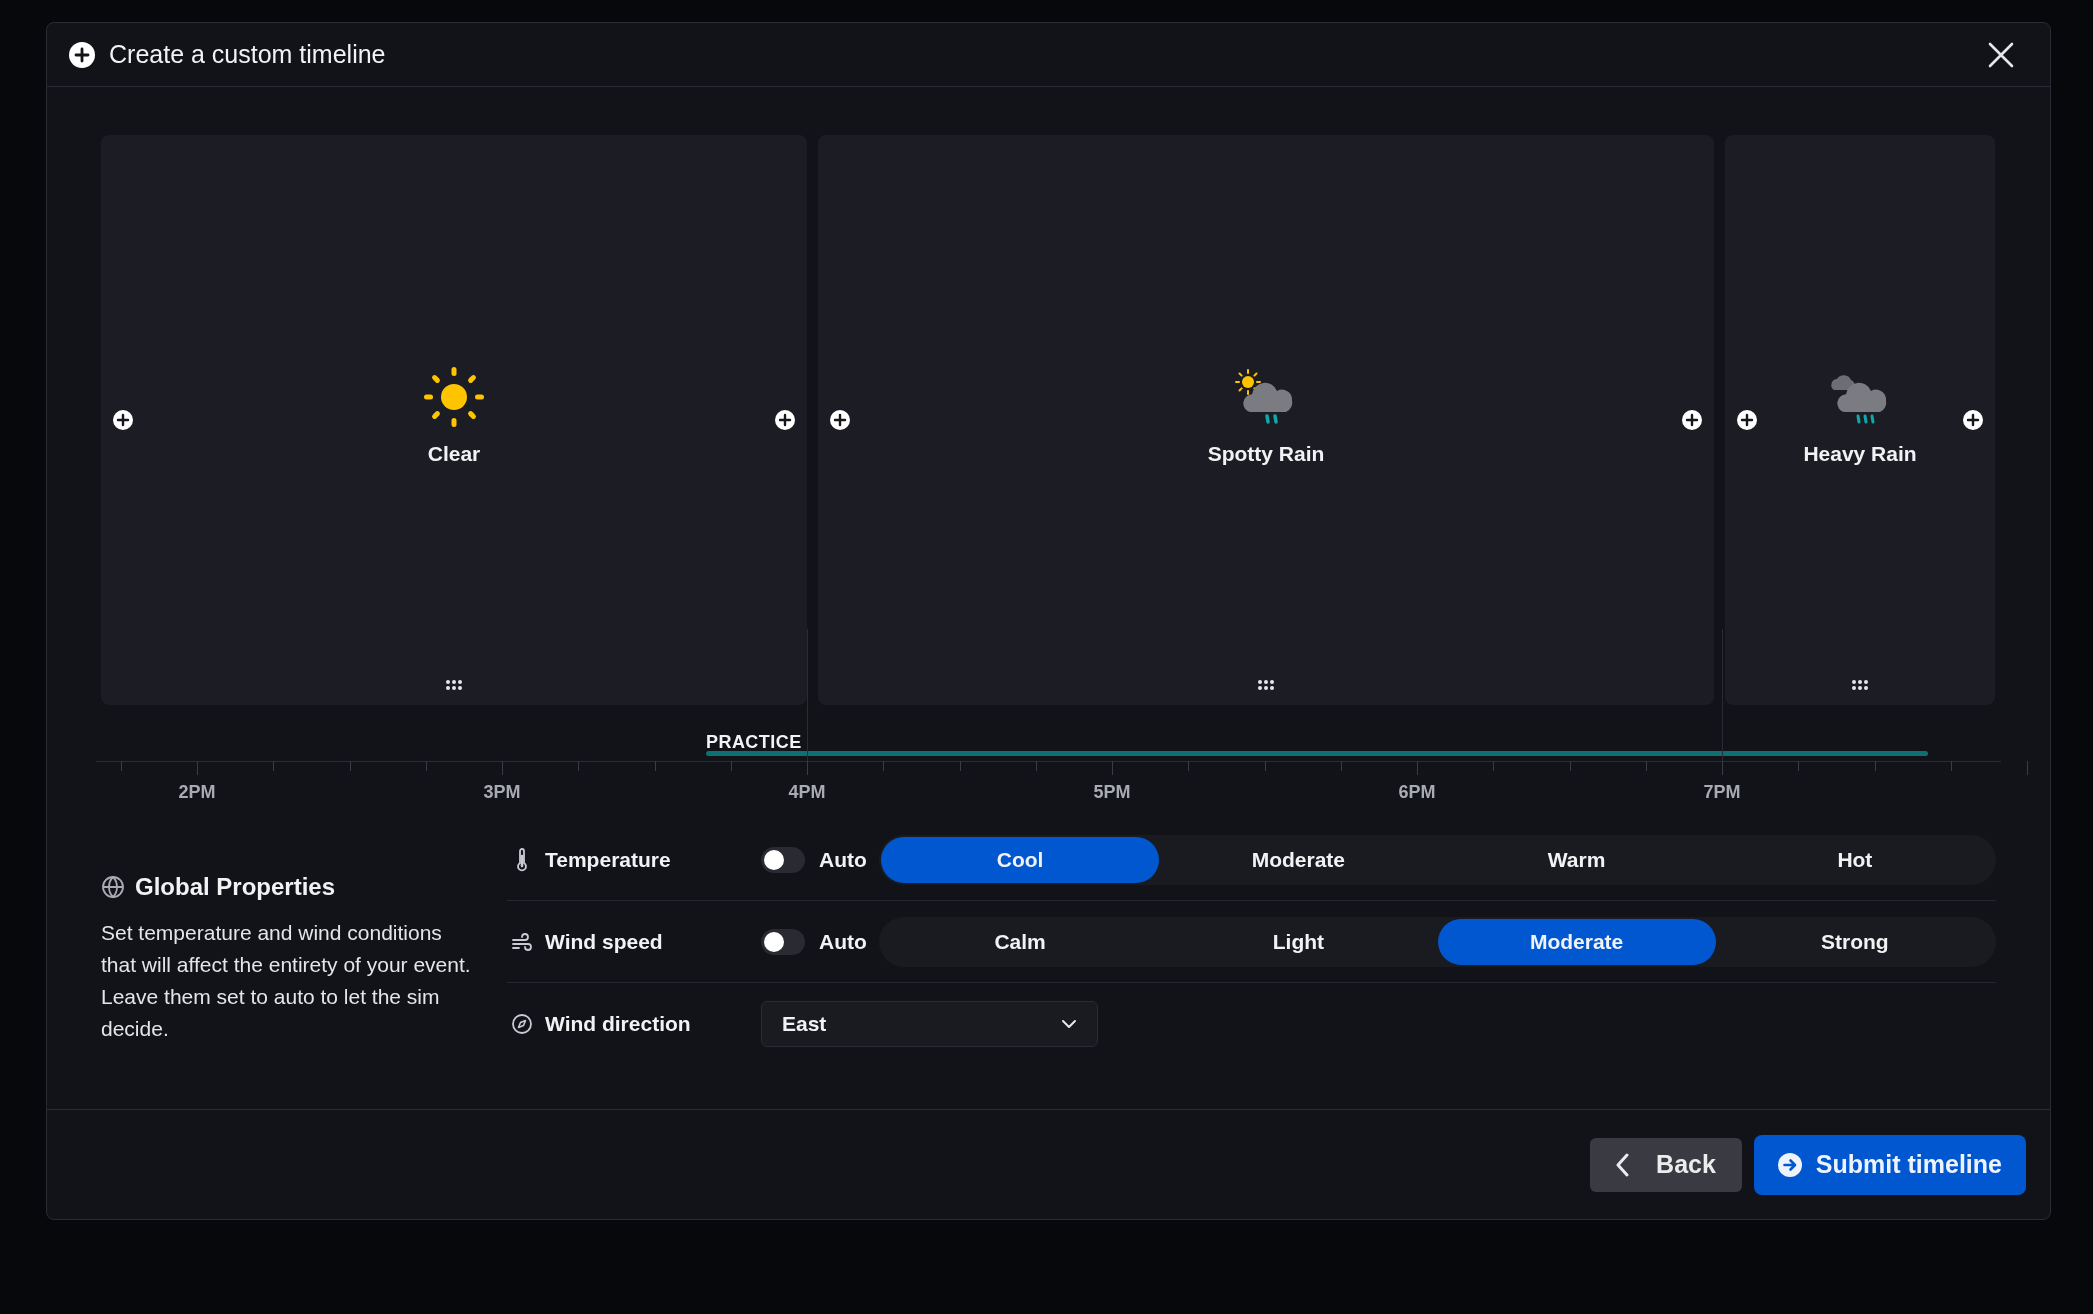 The width and height of the screenshot is (2093, 1314). Describe the element at coordinates (502, 792) in the screenshot. I see `hour-label: 3PM` at that location.